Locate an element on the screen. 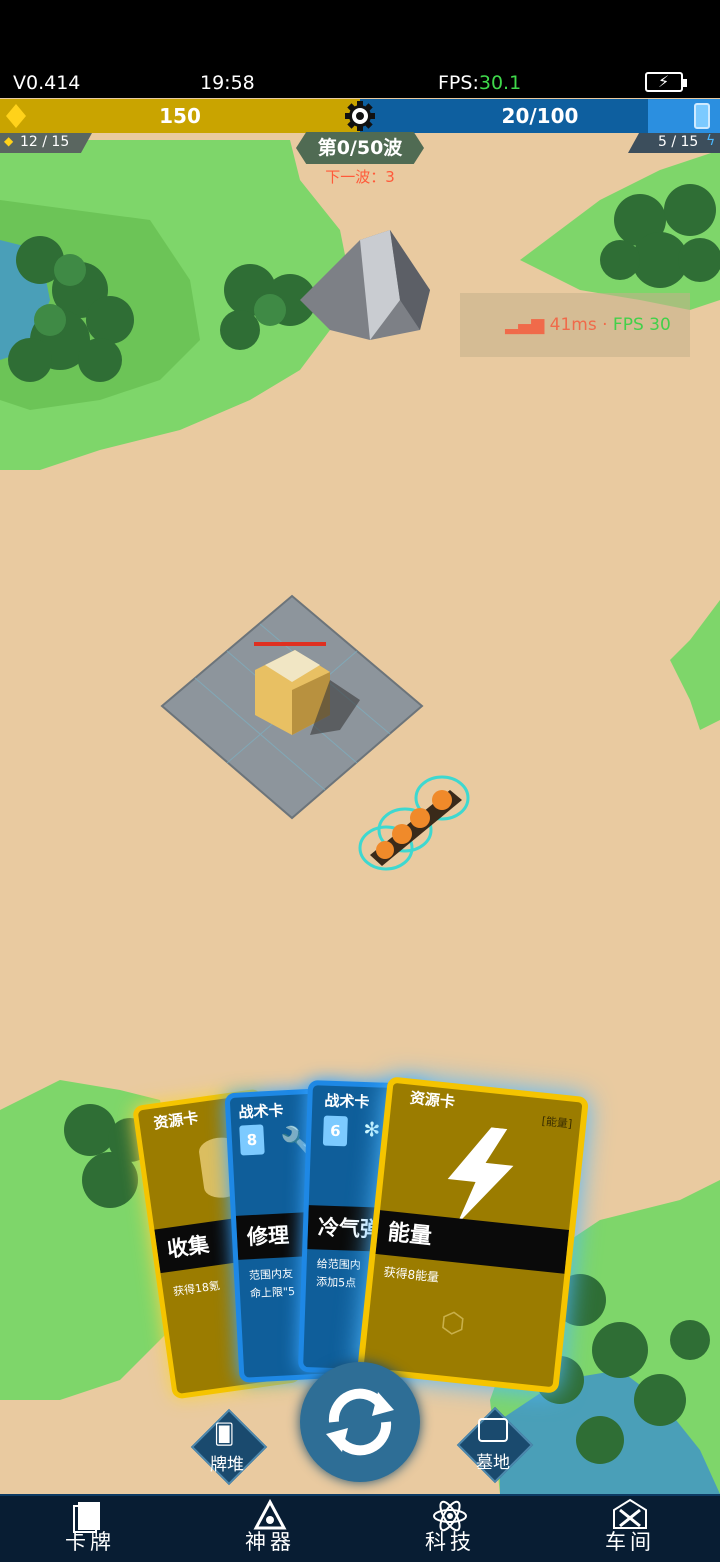 The width and height of the screenshot is (720, 1562). energy-bar: 20/100 is located at coordinates (540, 116).